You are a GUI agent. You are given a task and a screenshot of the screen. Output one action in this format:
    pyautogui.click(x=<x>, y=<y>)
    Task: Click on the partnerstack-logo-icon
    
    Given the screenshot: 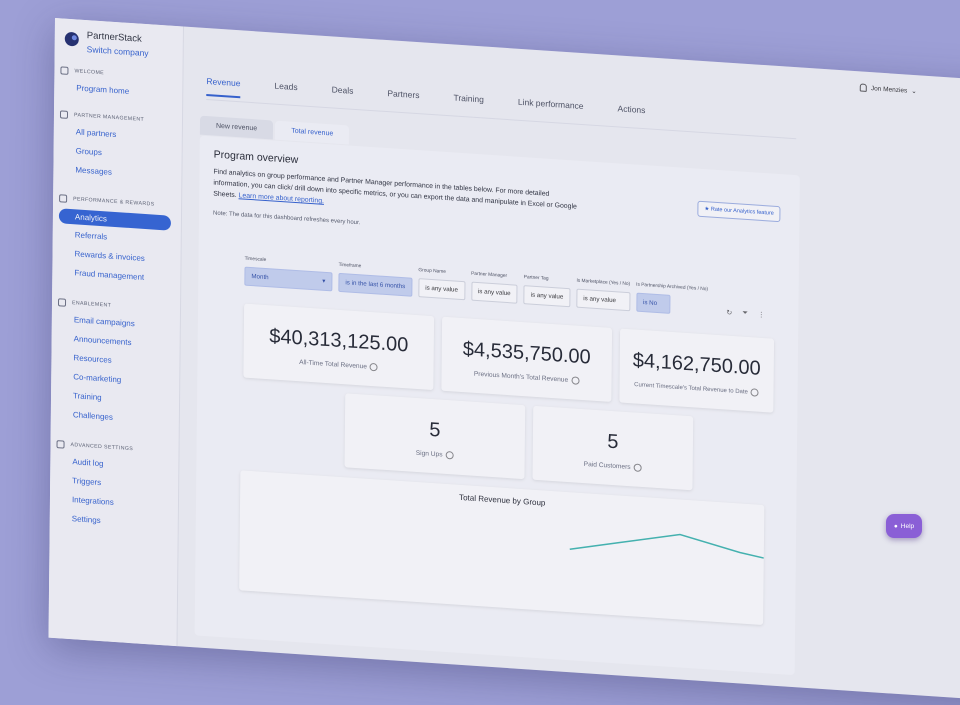 What is the action you would take?
    pyautogui.click(x=72, y=39)
    